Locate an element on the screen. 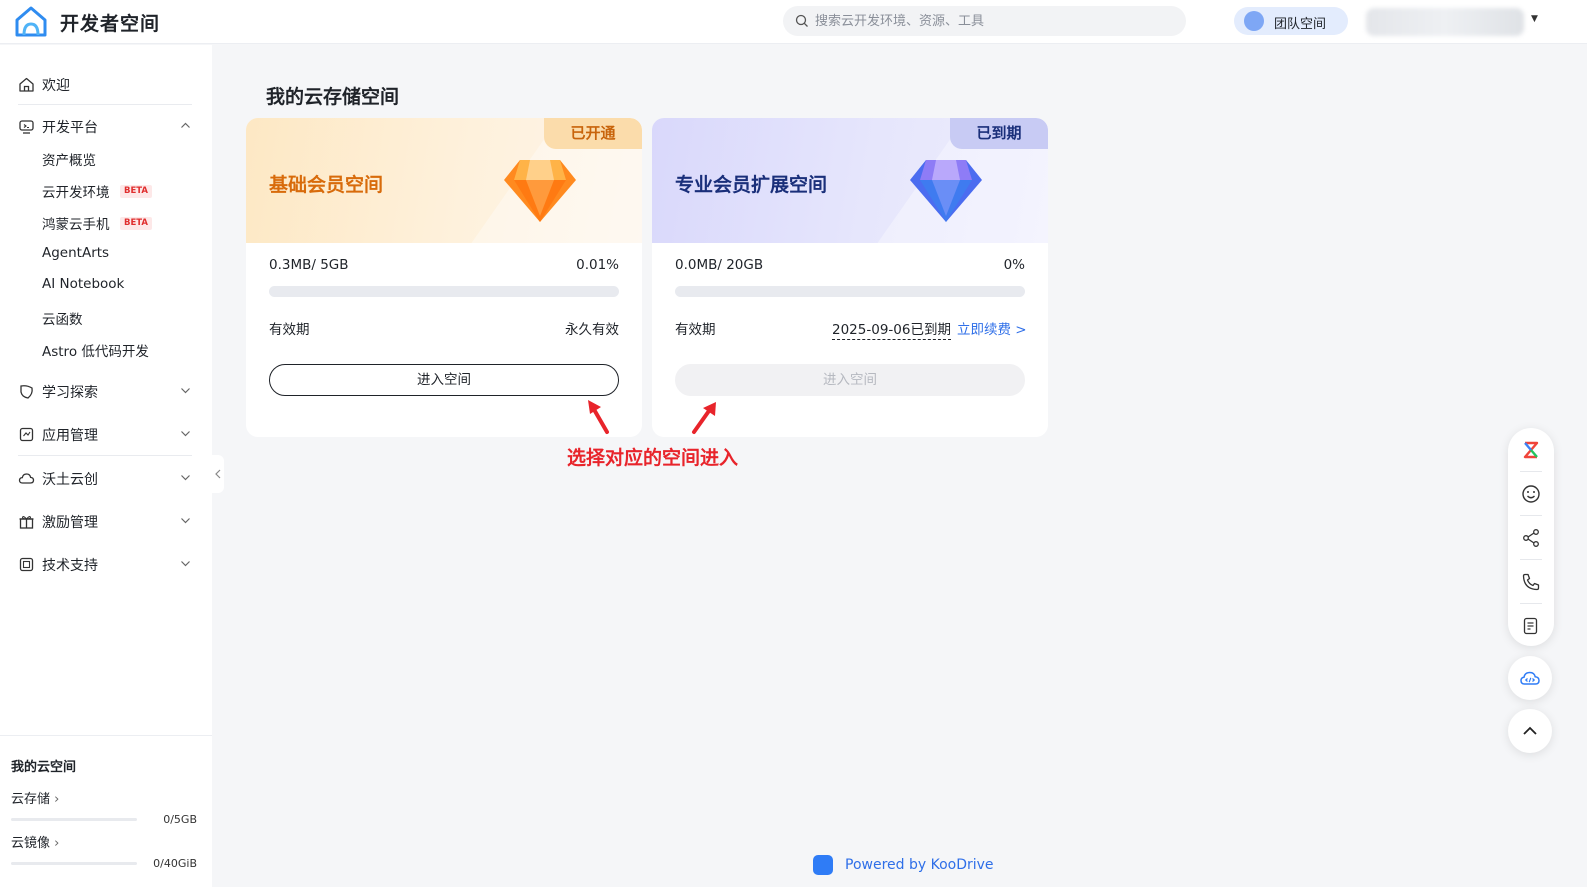  renew-link: 立即续费 > is located at coordinates (992, 328).